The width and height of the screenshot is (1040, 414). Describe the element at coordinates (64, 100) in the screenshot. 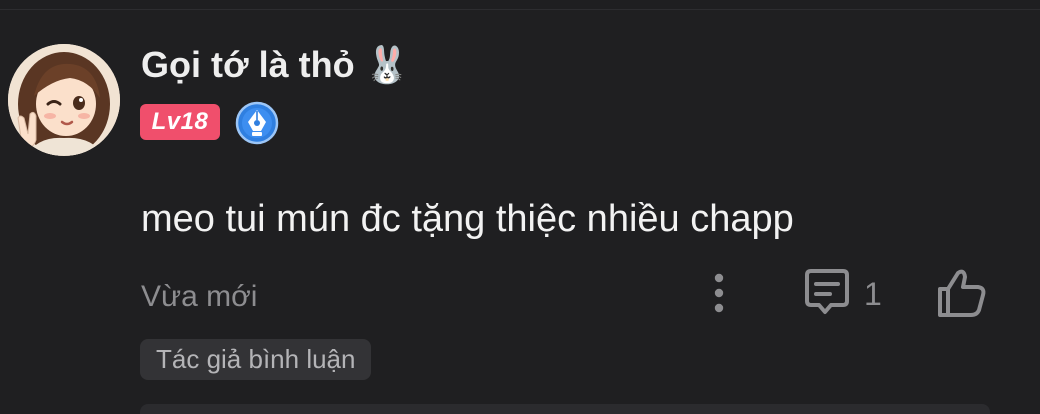

I see `avatar` at that location.